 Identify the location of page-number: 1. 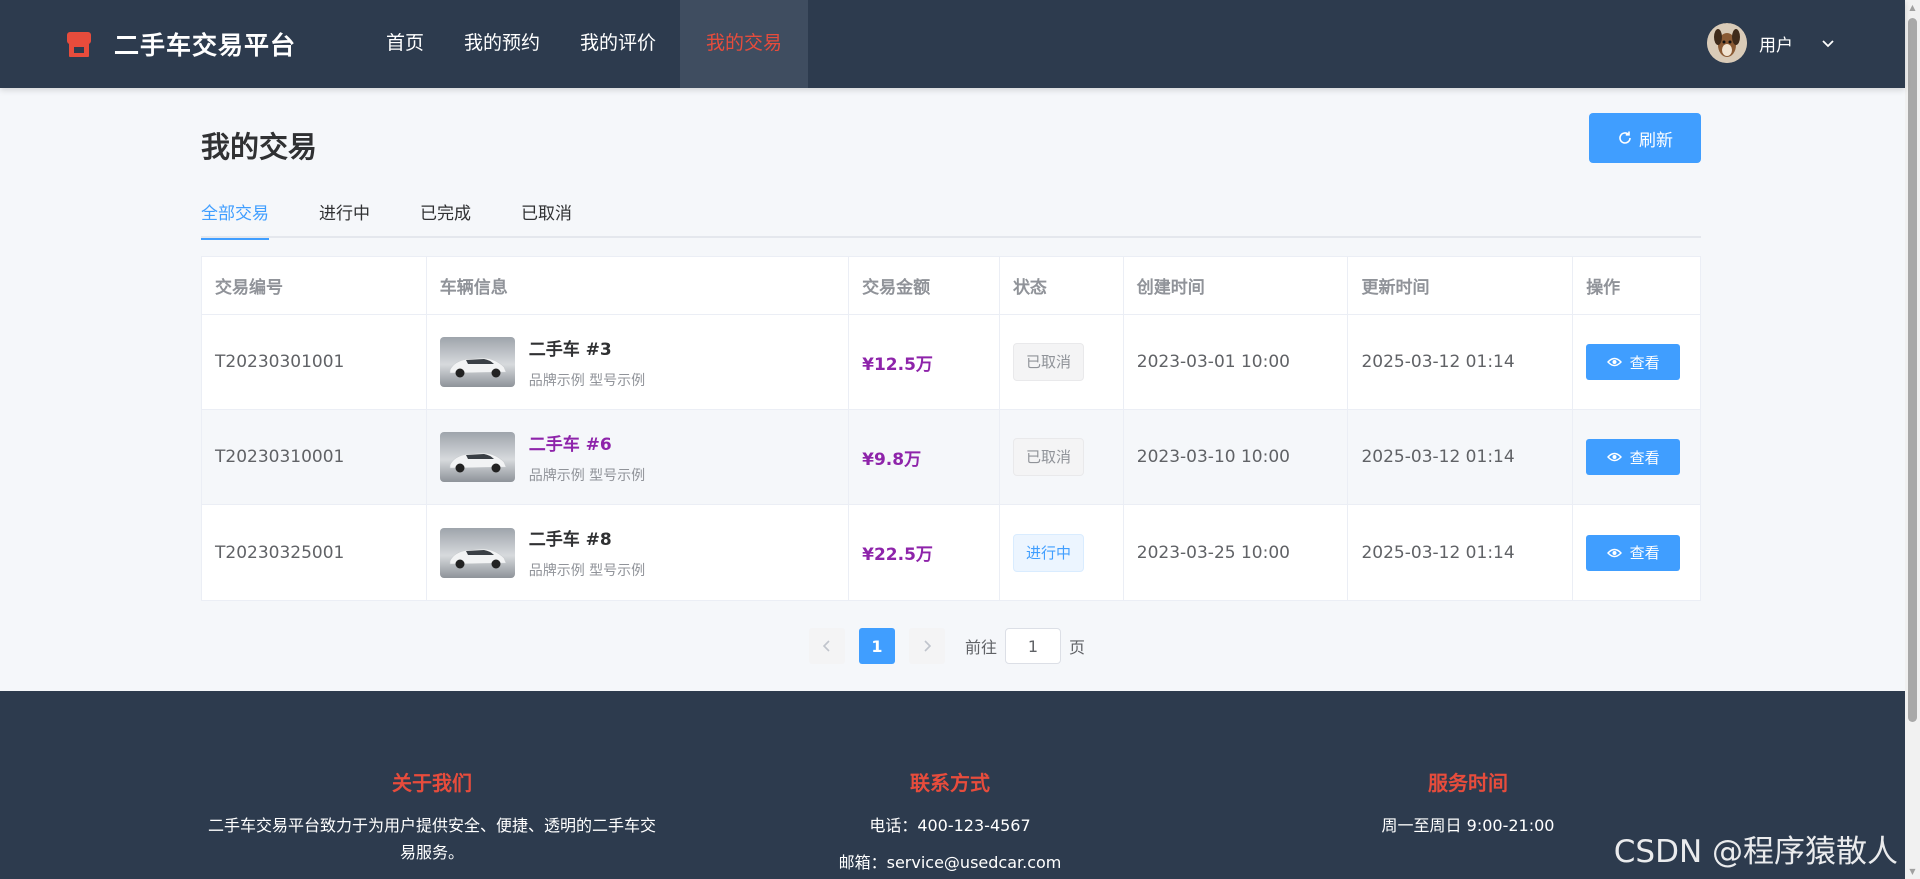
(877, 646).